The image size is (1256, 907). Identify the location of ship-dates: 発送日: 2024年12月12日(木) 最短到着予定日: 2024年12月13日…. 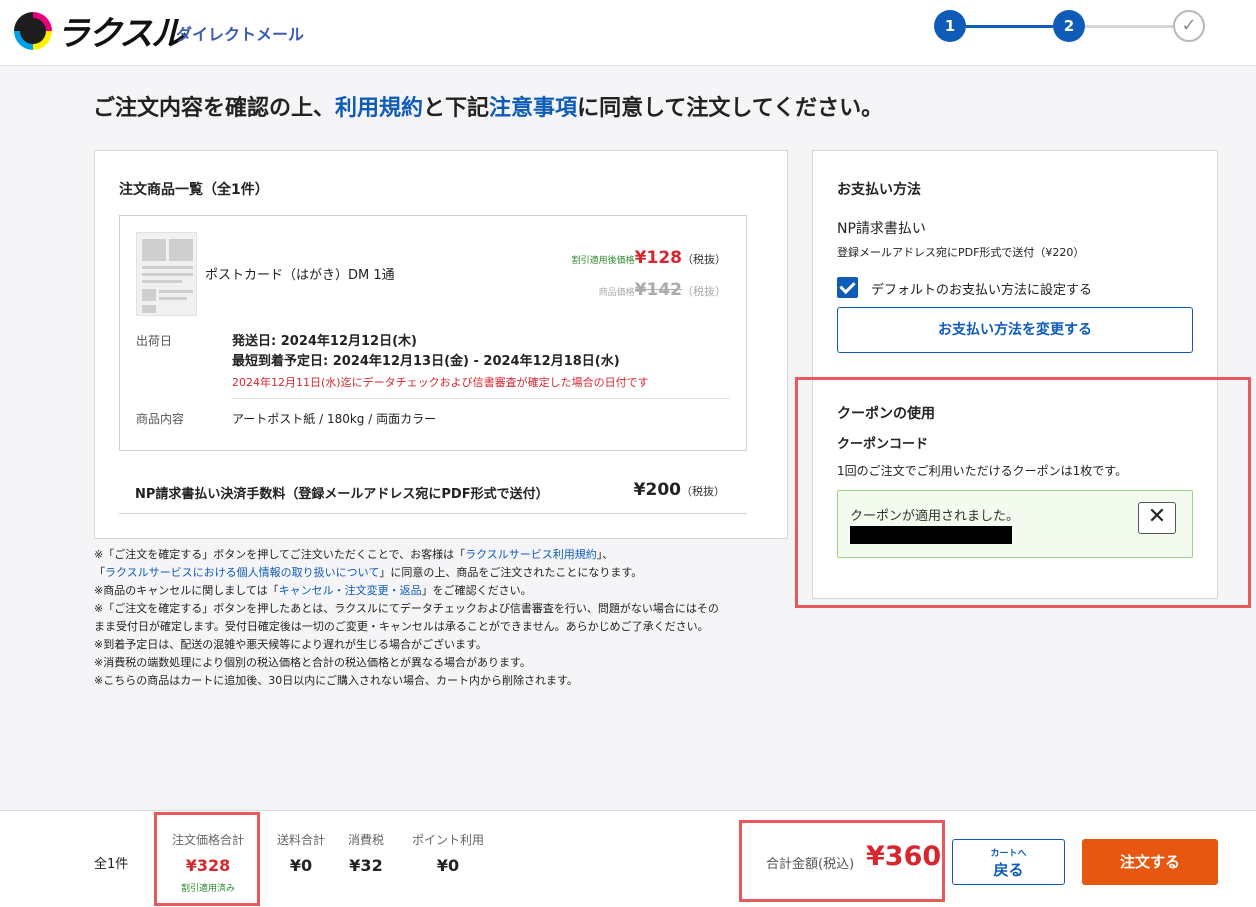
(426, 351).